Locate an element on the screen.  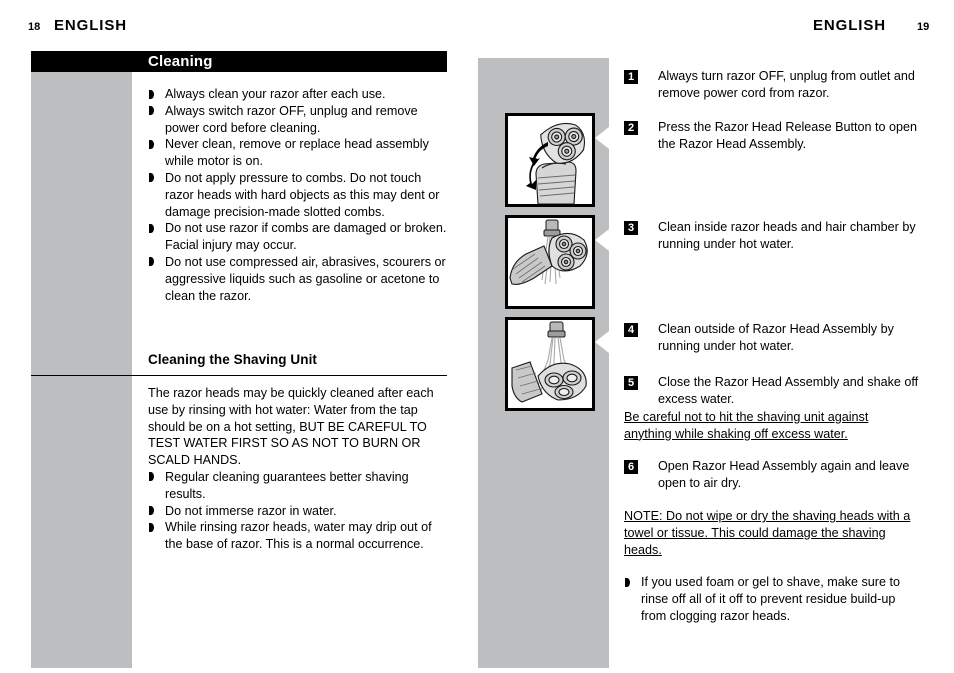
figure-2-pointer-notch-icon is located at coordinates (602, 240).